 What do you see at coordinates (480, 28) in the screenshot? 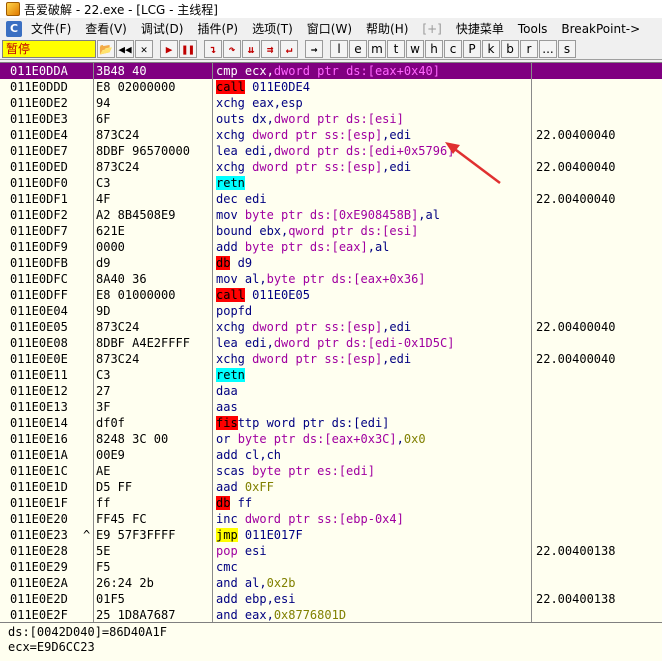
I see `menu-shortcut: 快捷菜单` at bounding box center [480, 28].